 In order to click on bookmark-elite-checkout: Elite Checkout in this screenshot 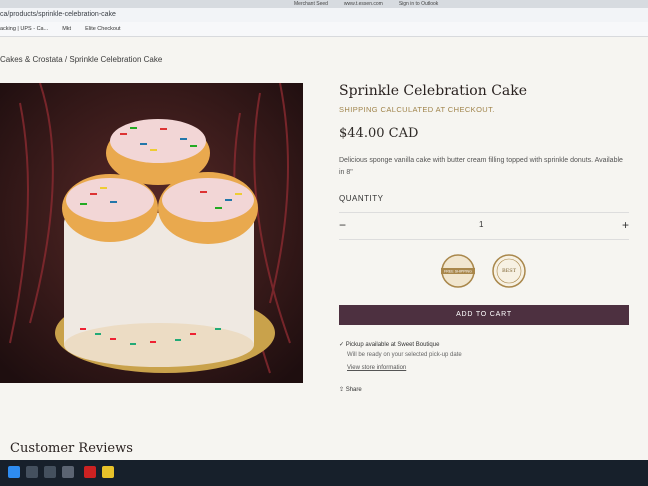, I will do `click(102, 29)`.